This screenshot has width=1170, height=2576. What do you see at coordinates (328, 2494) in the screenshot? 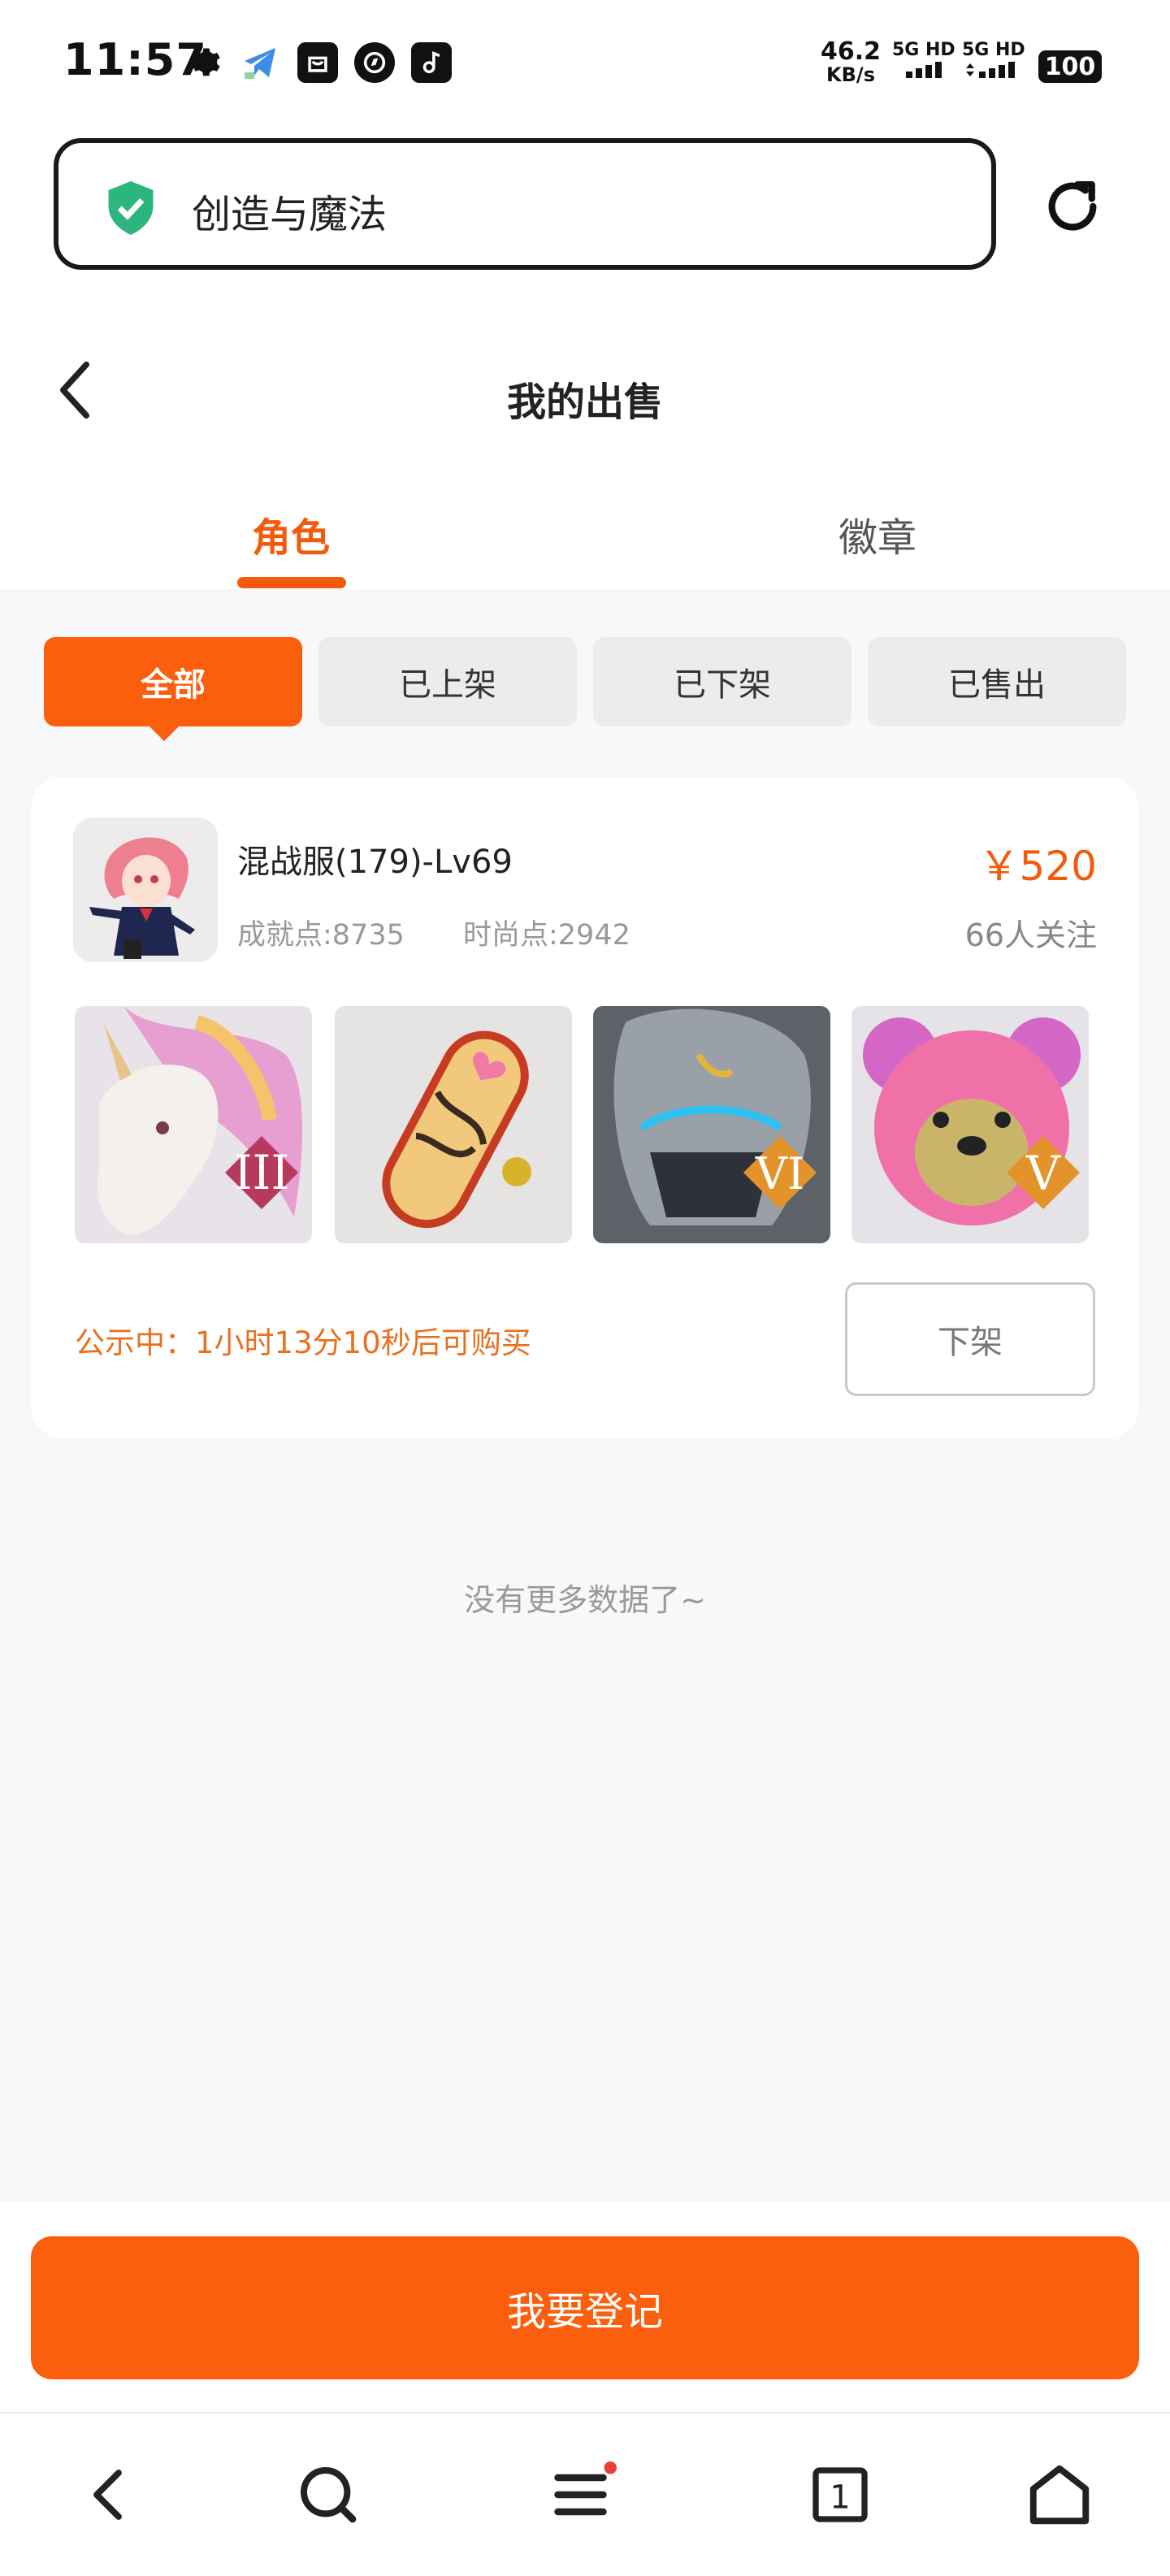
I see `nav-search-icon` at bounding box center [328, 2494].